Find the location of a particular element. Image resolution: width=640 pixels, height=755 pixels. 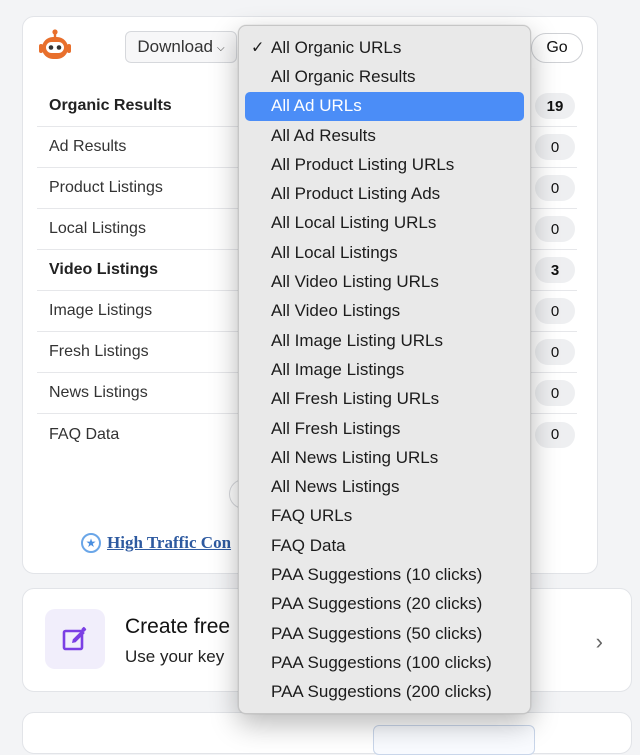

menu-item-all-local-listing-urls: All Local Listing URLs is located at coordinates (384, 223).